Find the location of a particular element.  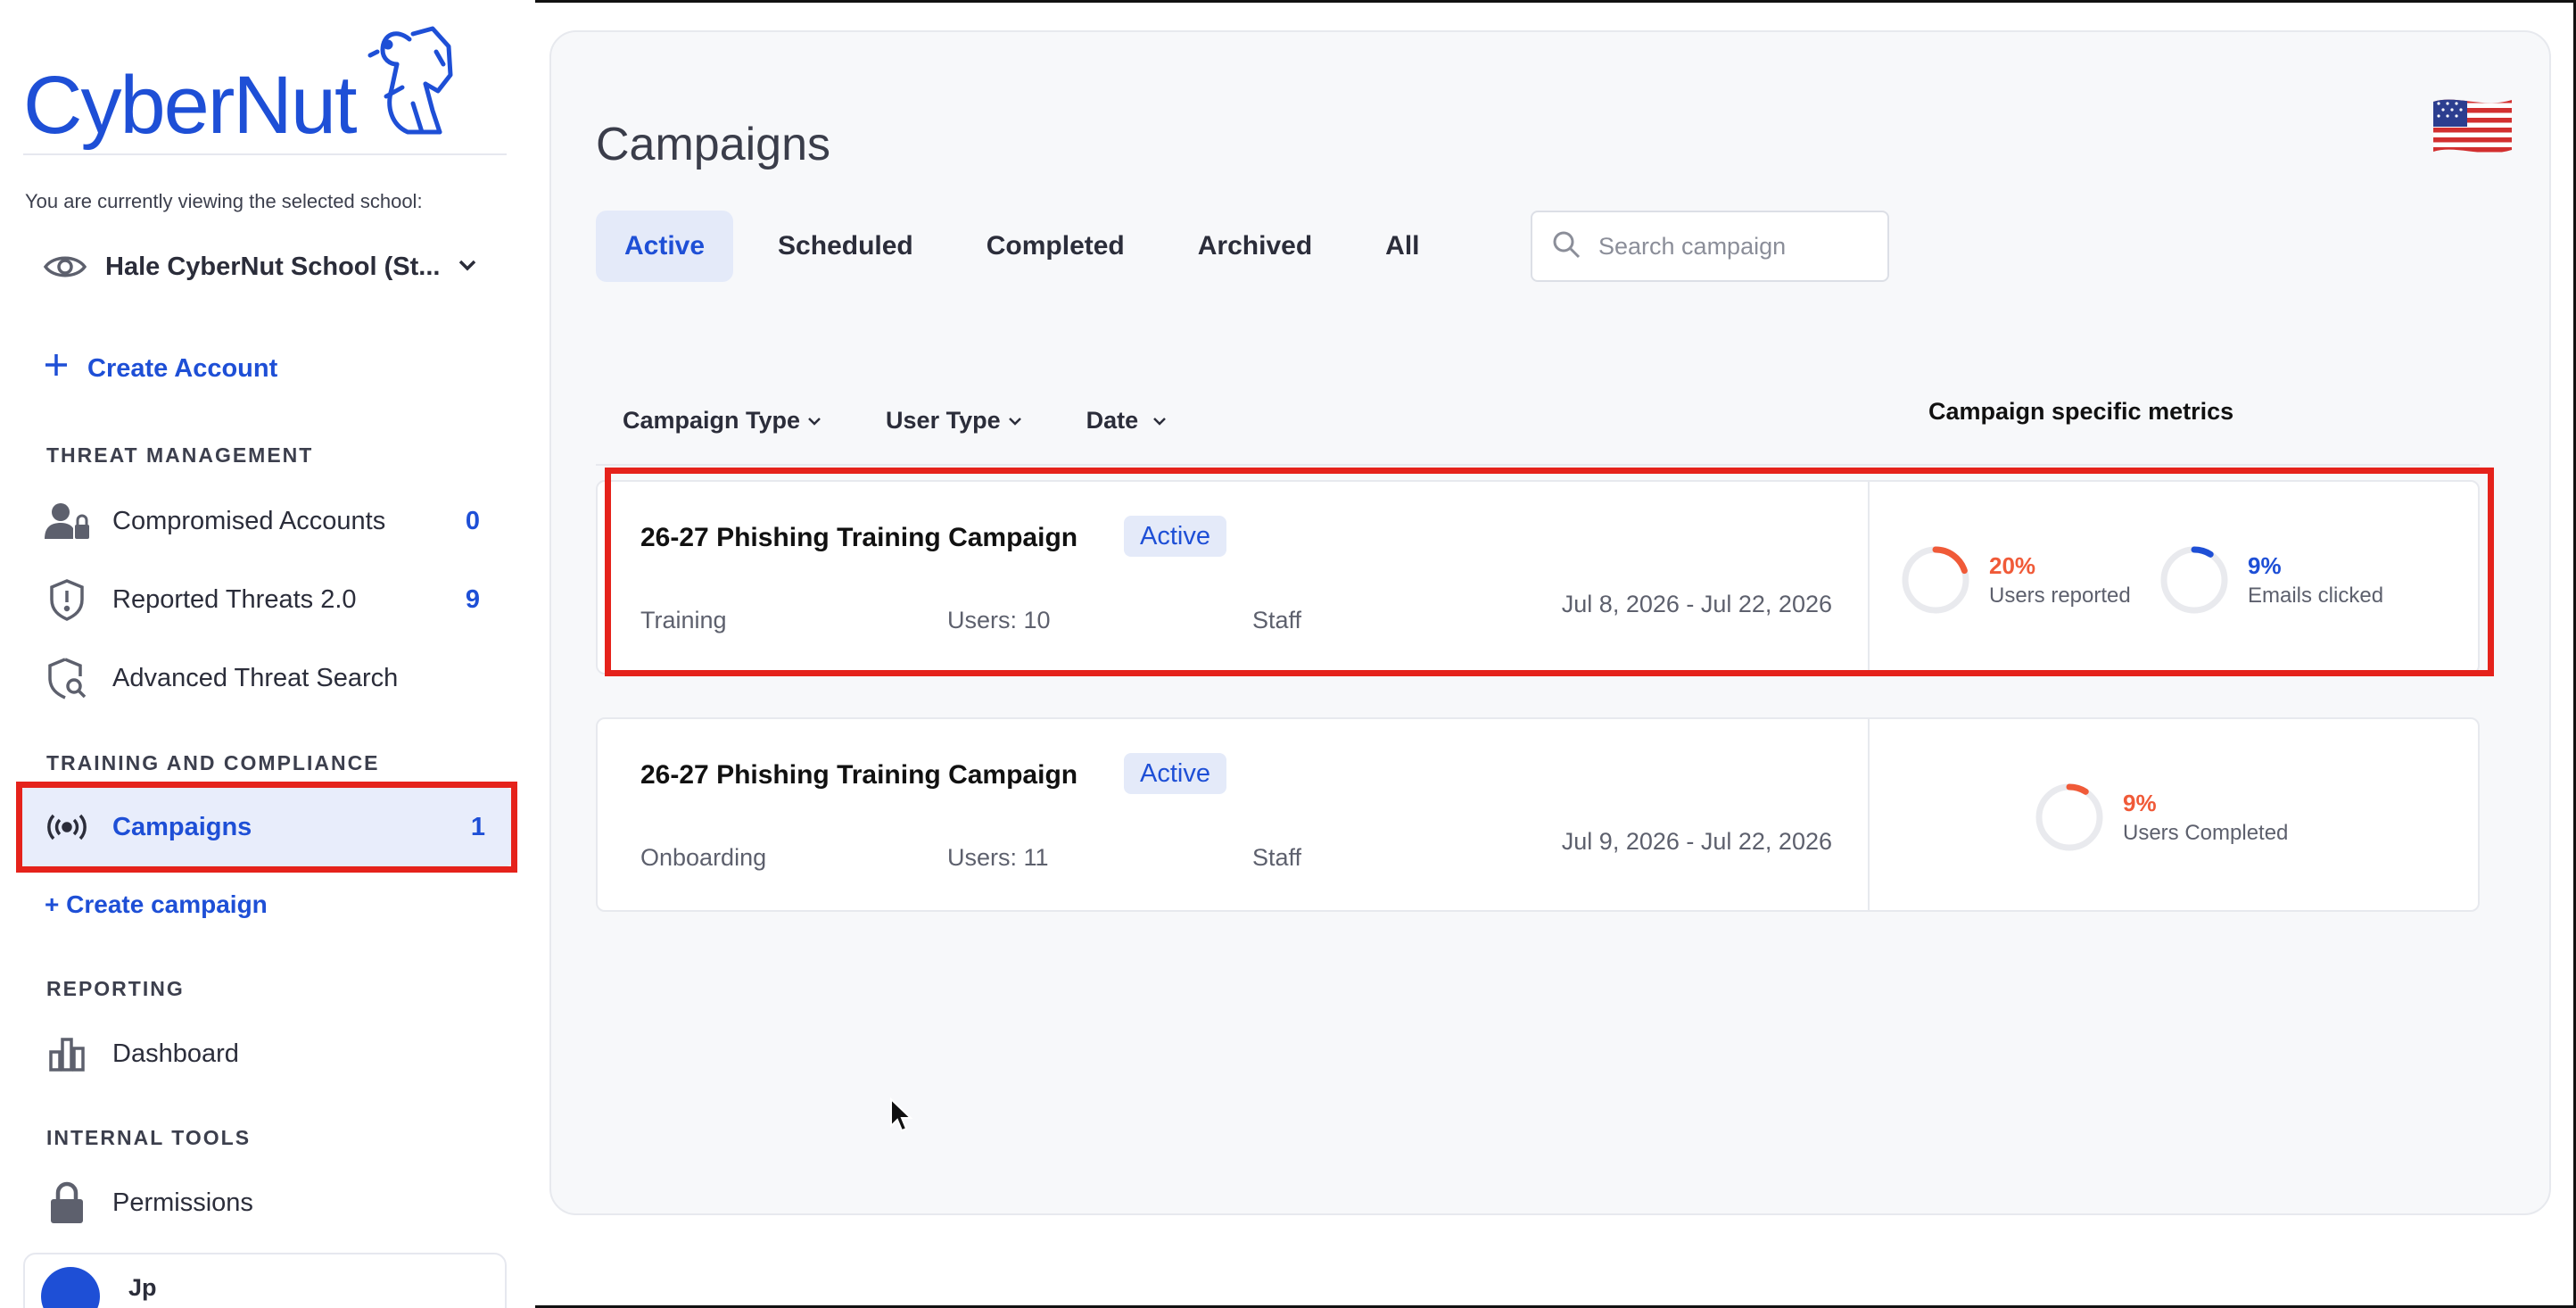

sidebar-item-label: Dashboard is located at coordinates (176, 1053).